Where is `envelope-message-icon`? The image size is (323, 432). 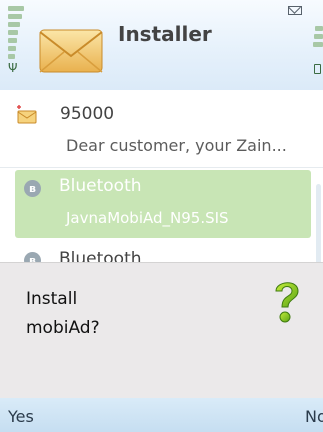
envelope-message-icon is located at coordinates (27, 114).